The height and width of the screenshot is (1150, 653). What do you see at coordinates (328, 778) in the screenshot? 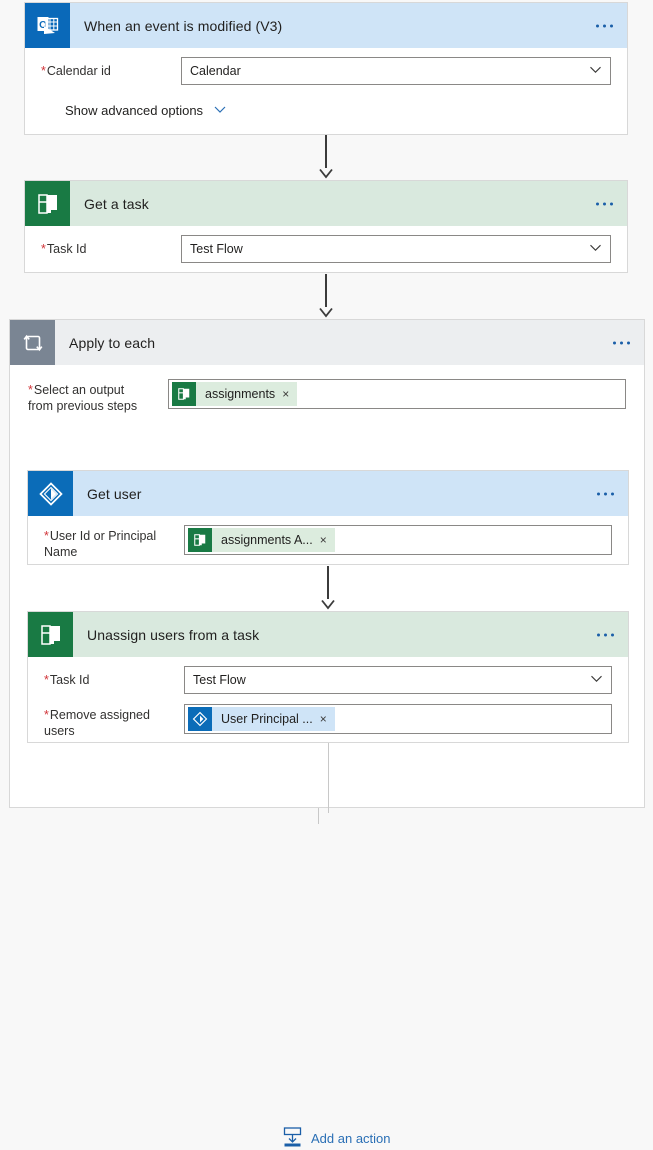
I see `connector-unassign-to-add-action` at bounding box center [328, 778].